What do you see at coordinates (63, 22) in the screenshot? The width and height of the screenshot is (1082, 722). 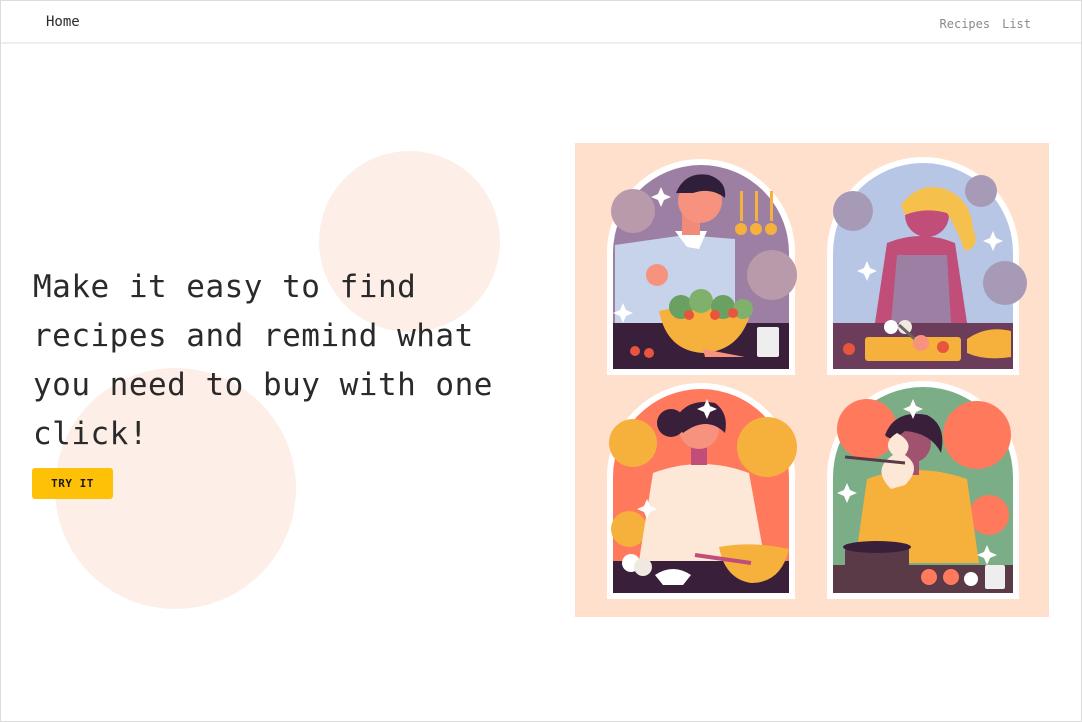 I see `home-link: Home` at bounding box center [63, 22].